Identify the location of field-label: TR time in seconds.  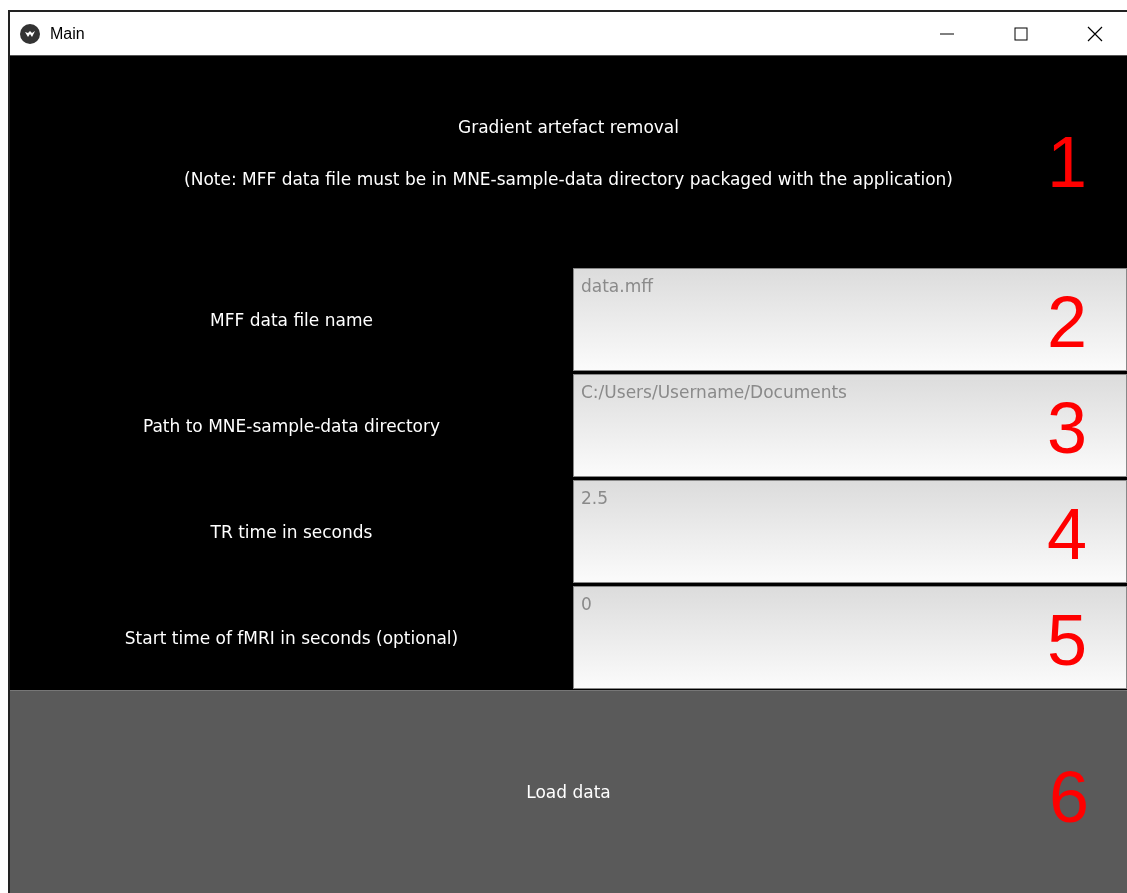
(291, 531).